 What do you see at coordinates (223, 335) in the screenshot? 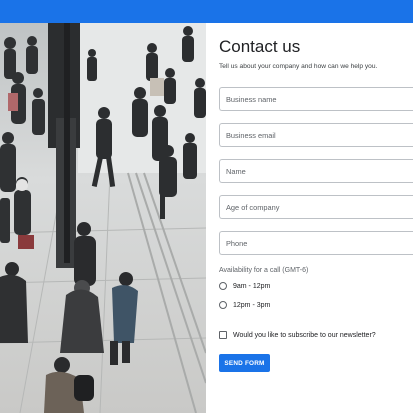
I see `newsletter-checkbox` at bounding box center [223, 335].